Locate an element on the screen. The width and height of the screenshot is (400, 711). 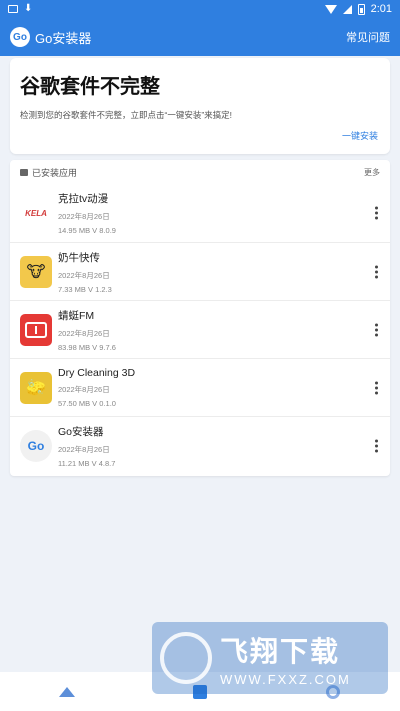
more-button: 更多 is located at coordinates (372, 172).